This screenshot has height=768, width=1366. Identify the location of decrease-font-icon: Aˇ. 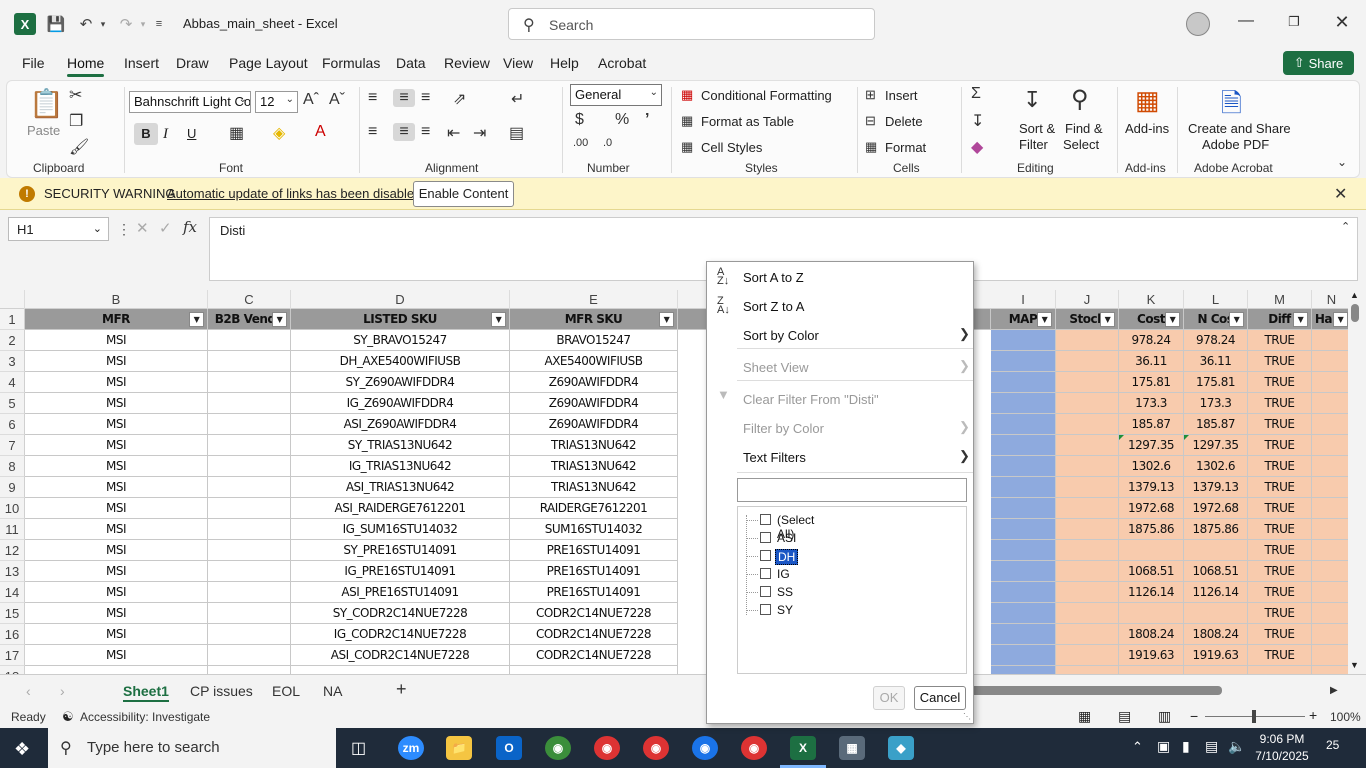
(337, 100).